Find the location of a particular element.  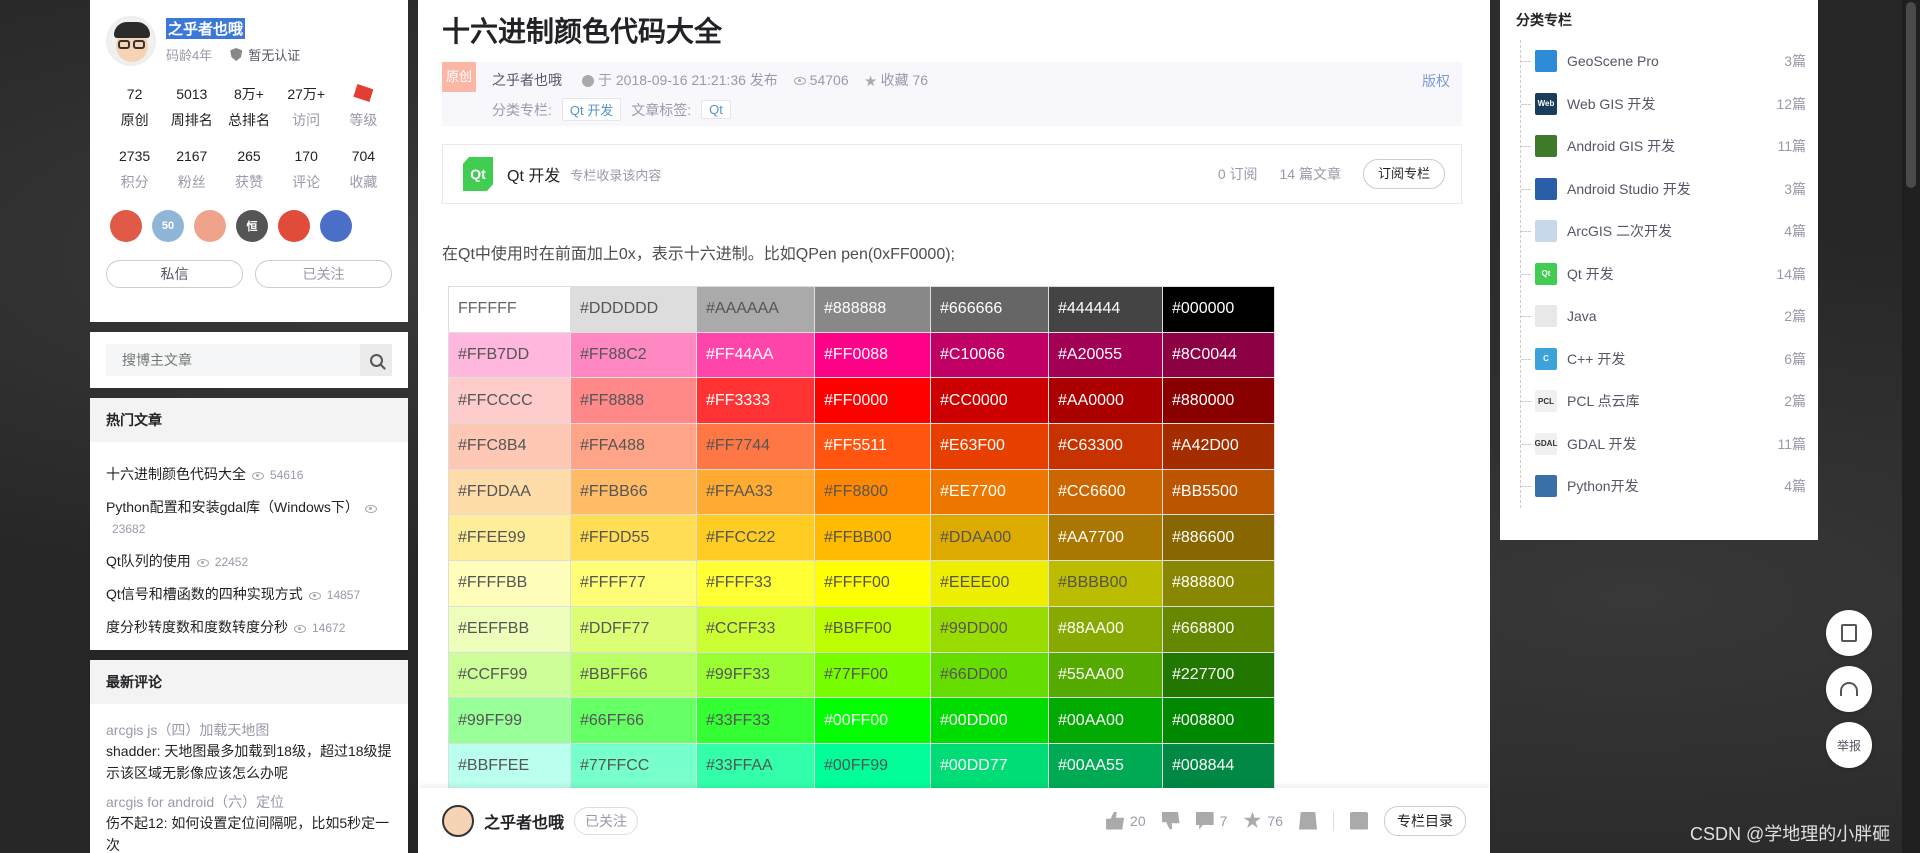

category-chip: Qt 开发 is located at coordinates (591, 109).